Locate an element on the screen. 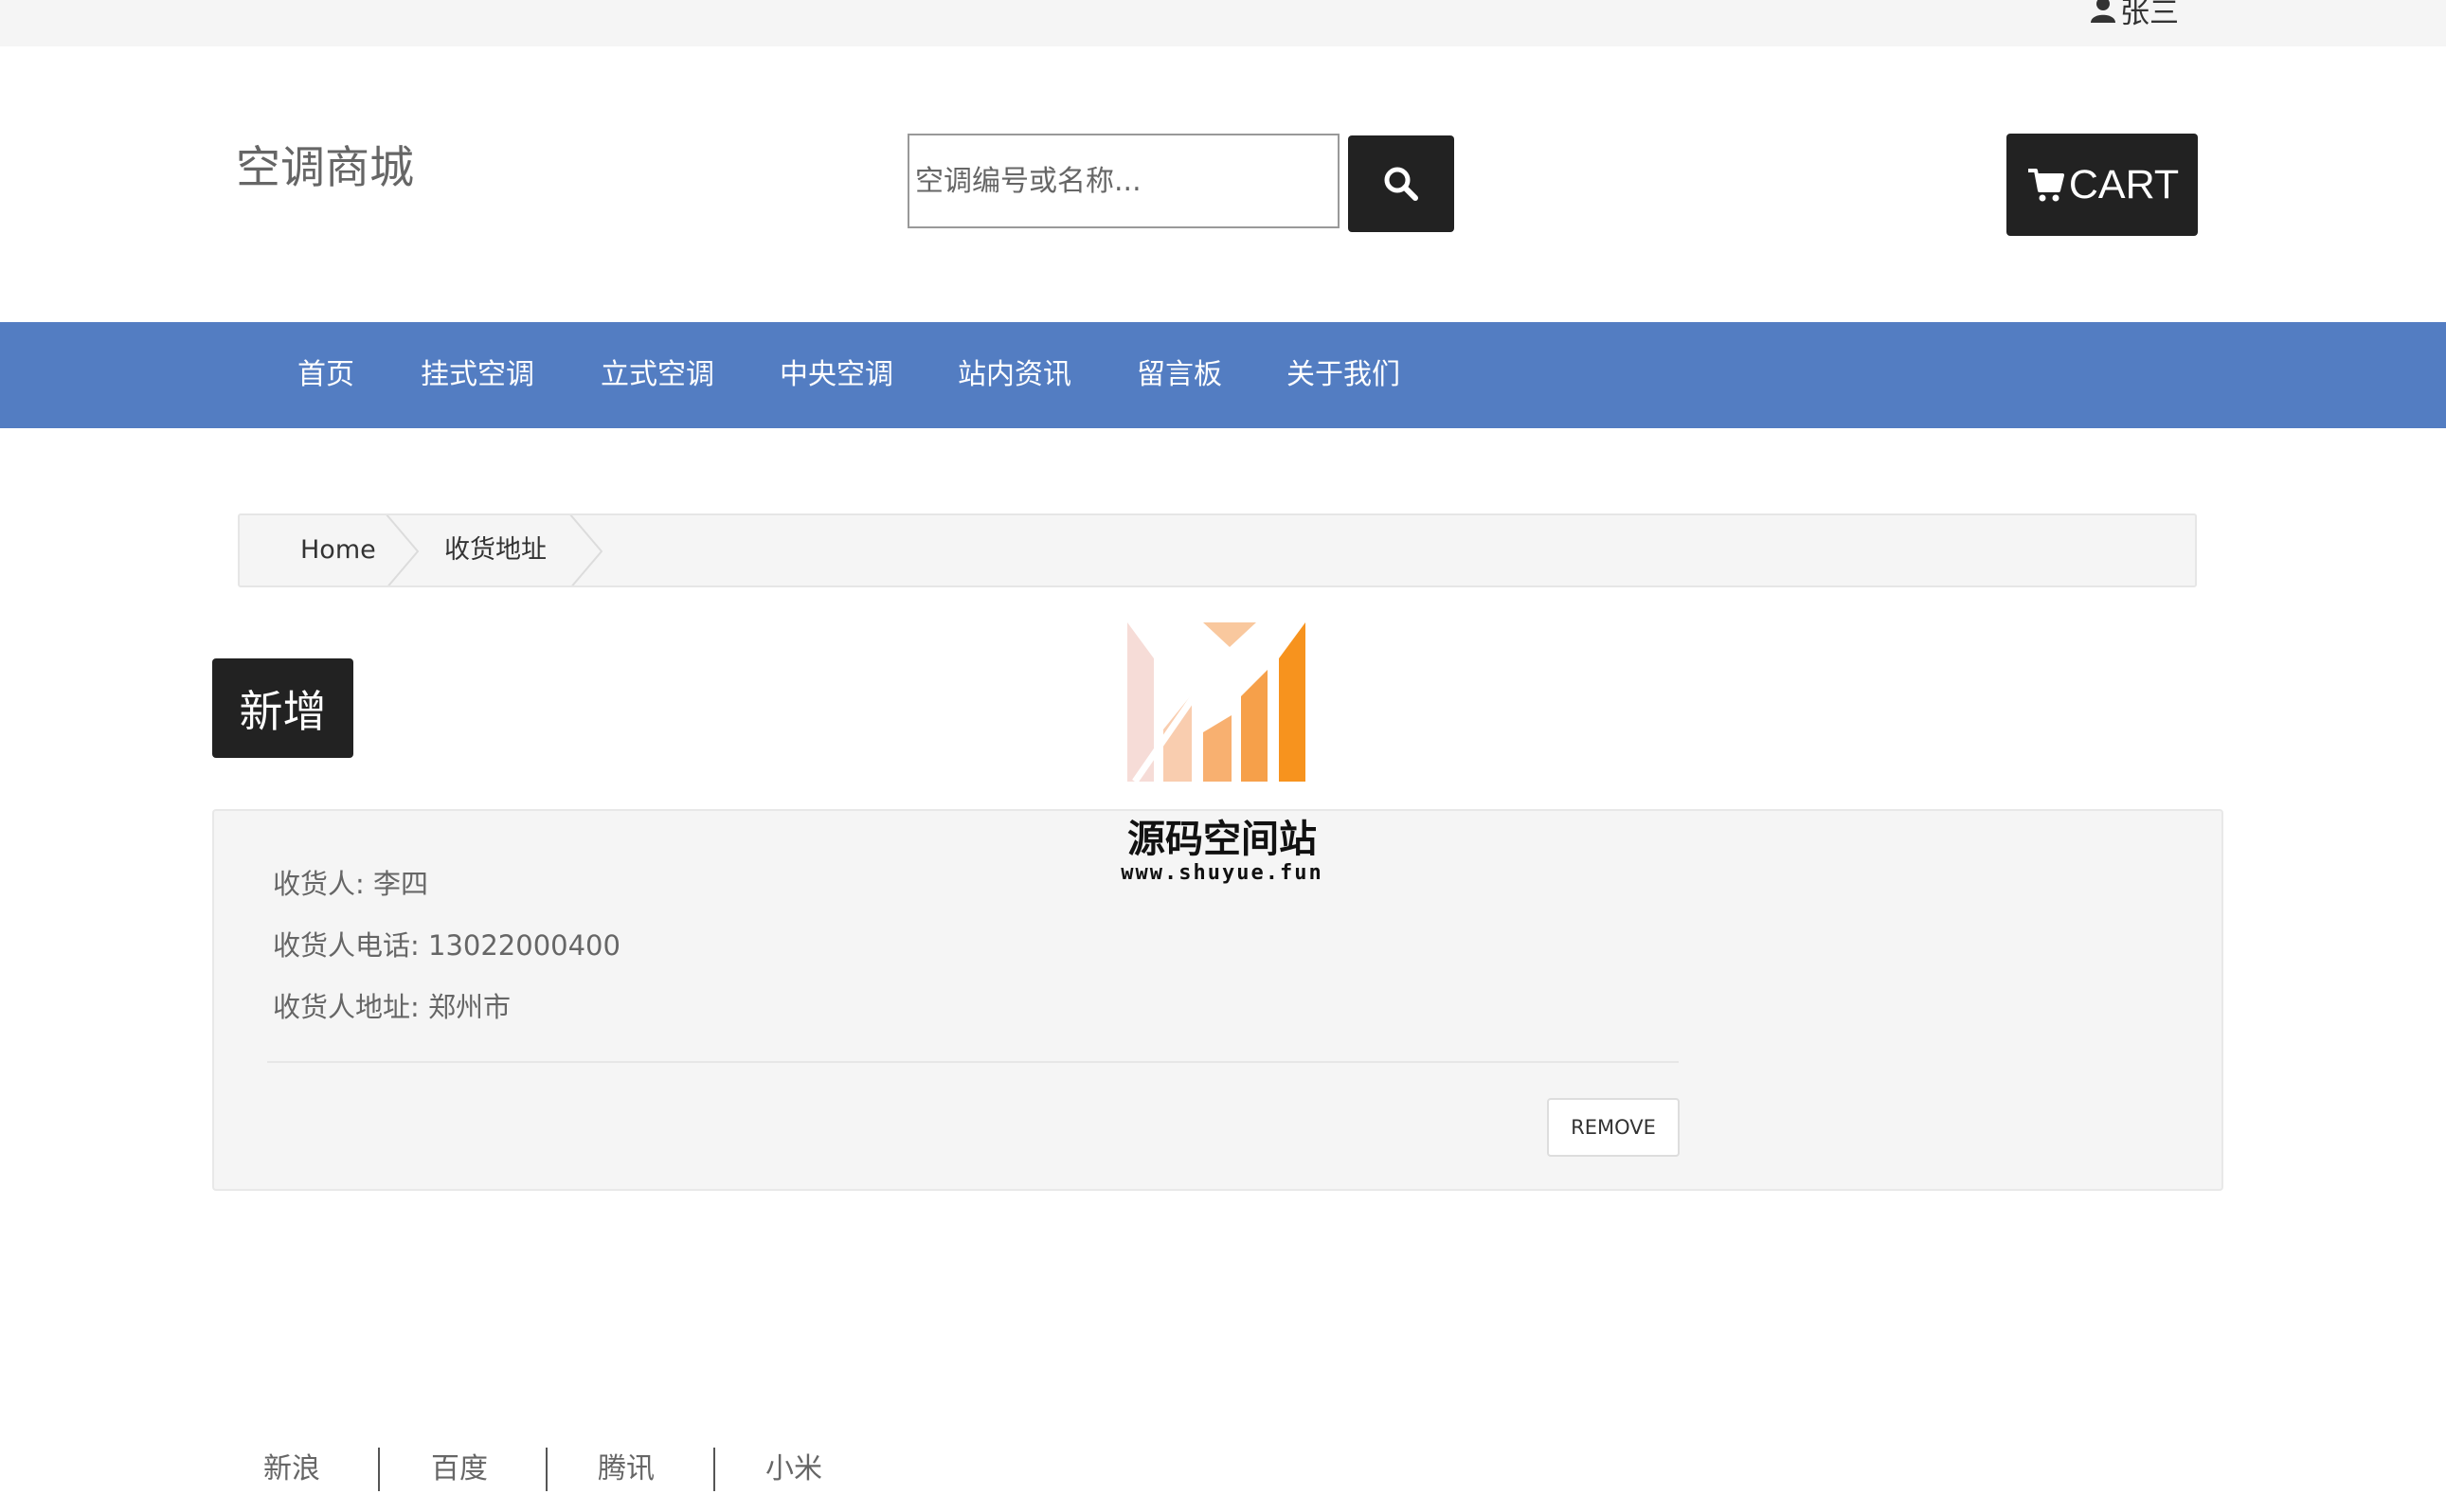 The height and width of the screenshot is (1512, 2446). search-input is located at coordinates (1124, 181).